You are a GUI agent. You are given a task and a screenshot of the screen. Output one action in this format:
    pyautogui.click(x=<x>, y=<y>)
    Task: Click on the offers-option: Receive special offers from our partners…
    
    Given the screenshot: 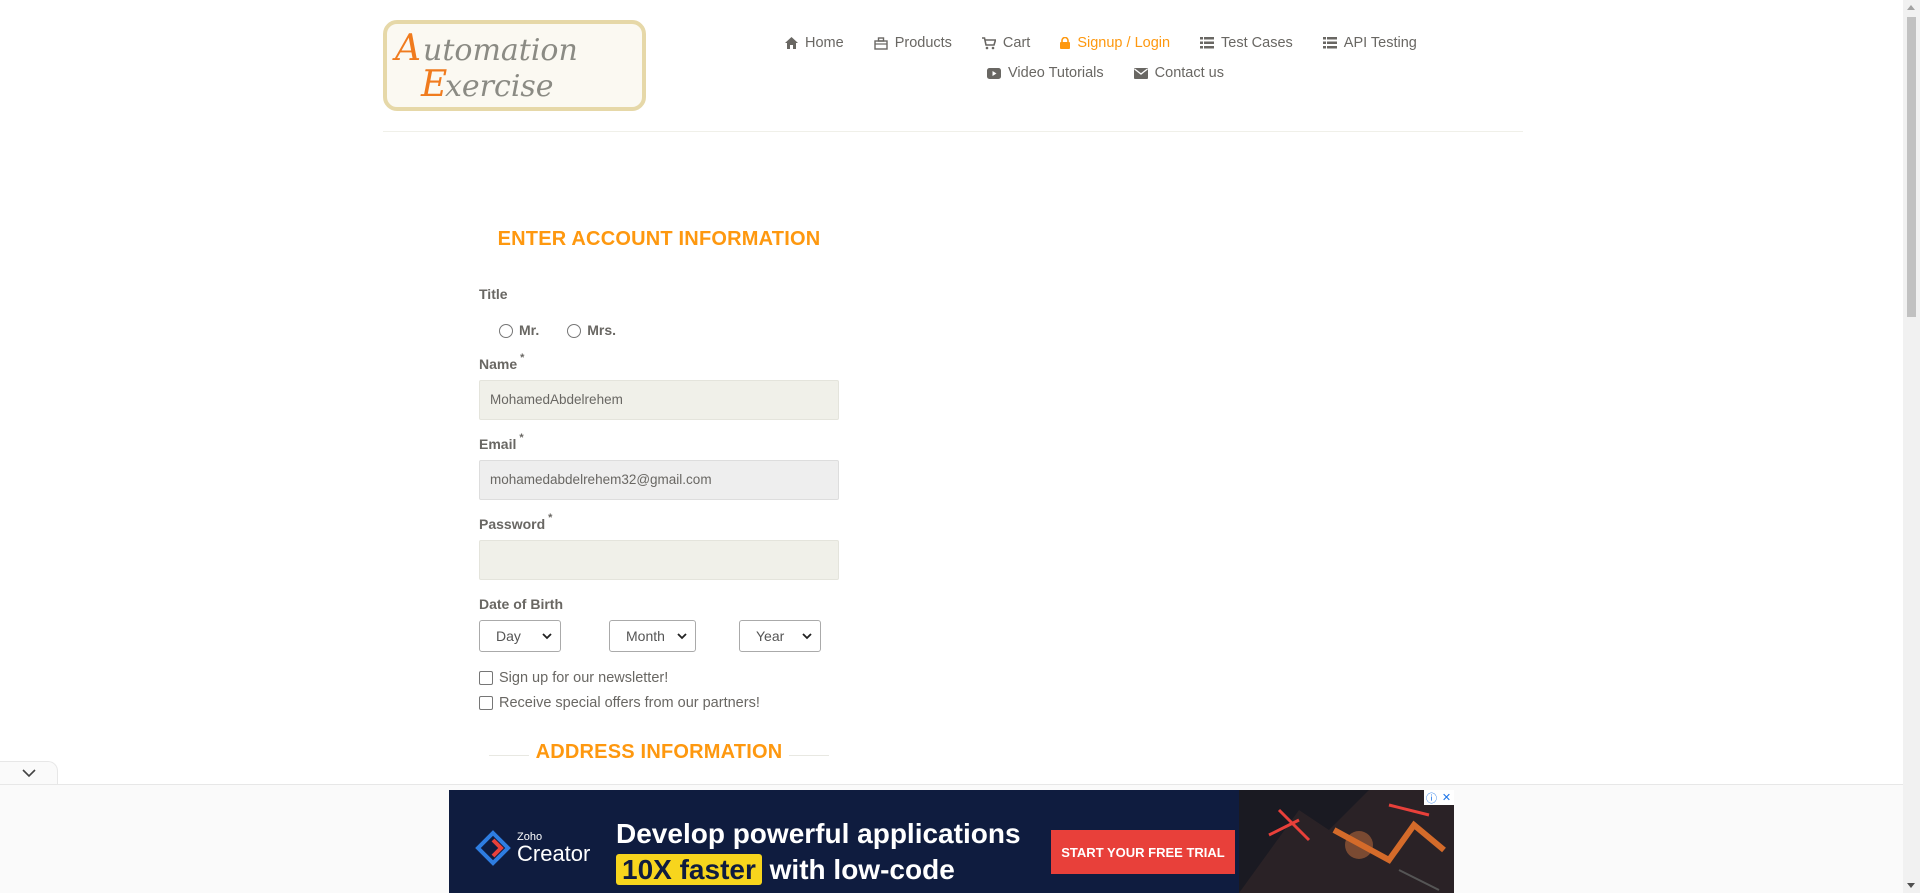 What is the action you would take?
    pyautogui.click(x=619, y=703)
    